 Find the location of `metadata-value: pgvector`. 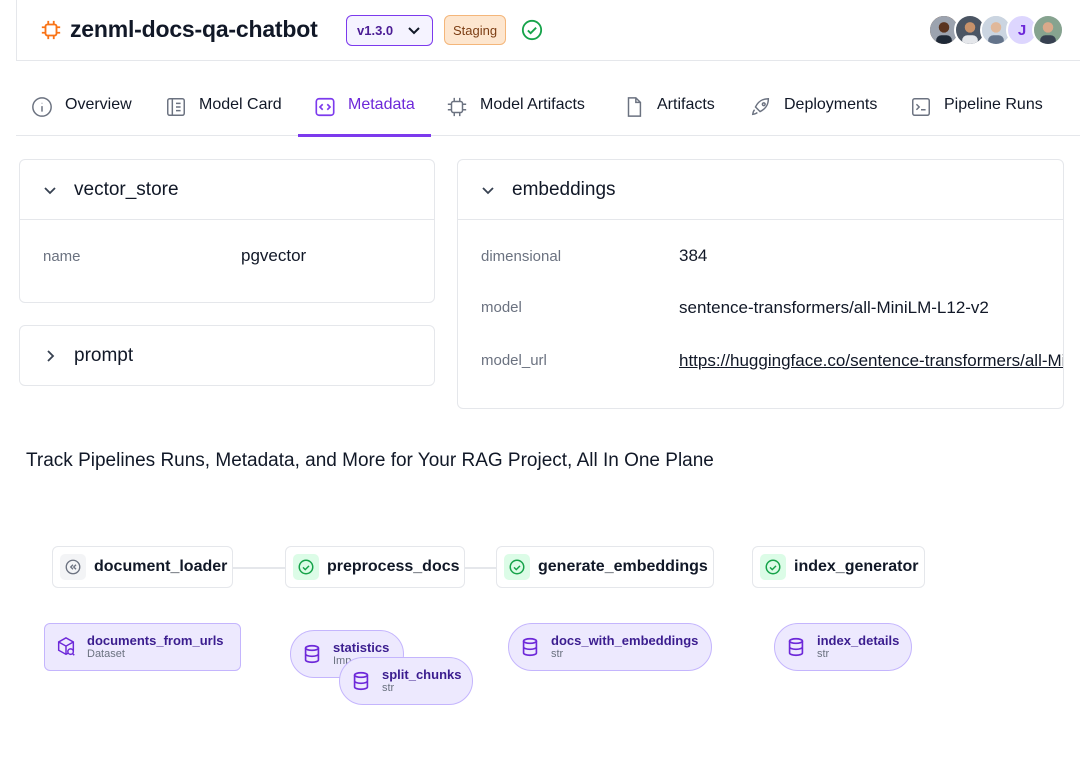

metadata-value: pgvector is located at coordinates (274, 255).